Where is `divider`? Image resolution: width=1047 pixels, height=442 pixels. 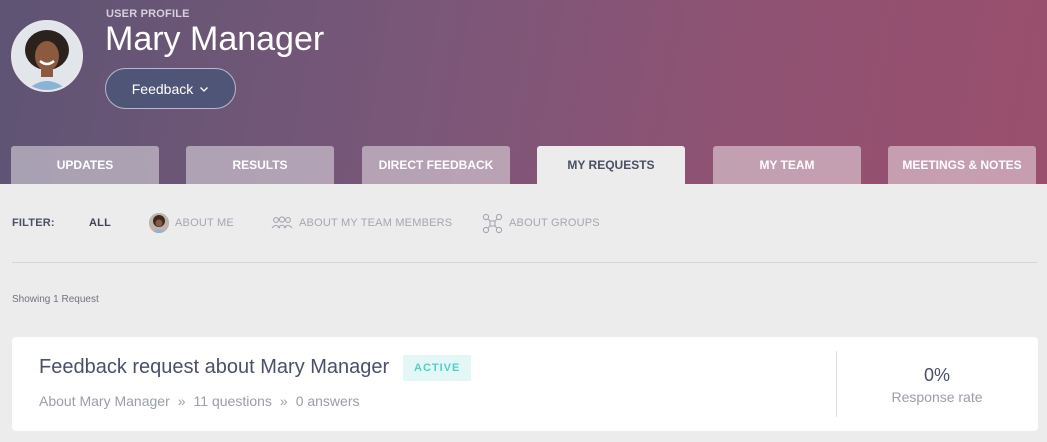
divider is located at coordinates (524, 262).